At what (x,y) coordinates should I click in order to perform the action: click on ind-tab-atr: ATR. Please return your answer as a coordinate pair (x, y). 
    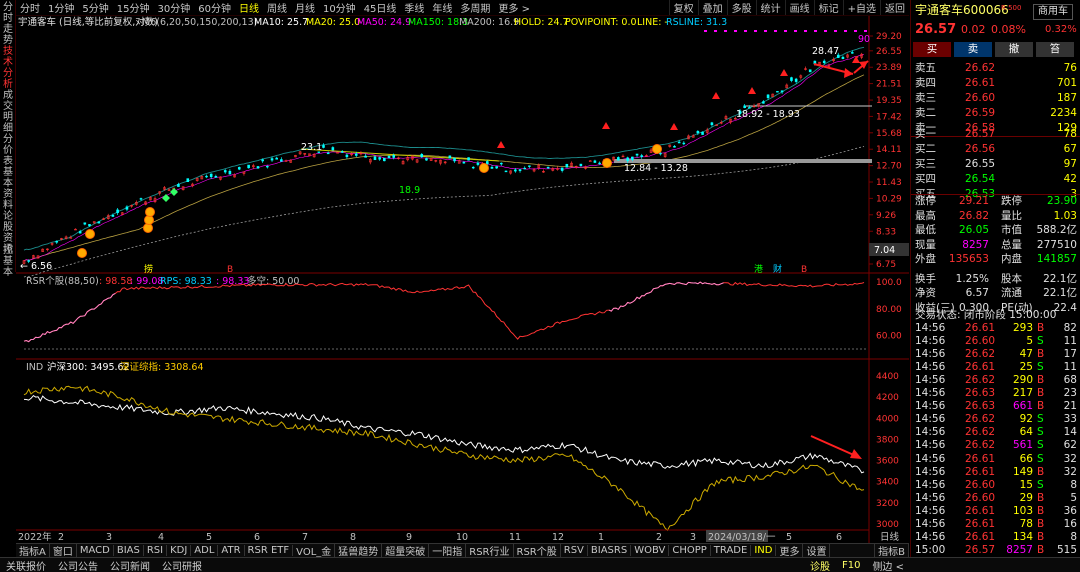
    Looking at the image, I should click on (231, 550).